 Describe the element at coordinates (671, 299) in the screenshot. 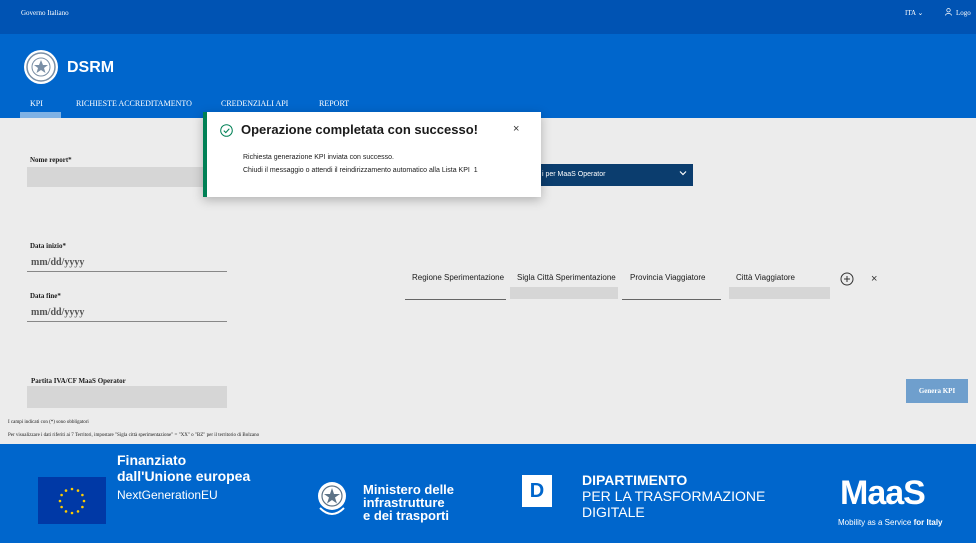

I see `provincia-field` at that location.